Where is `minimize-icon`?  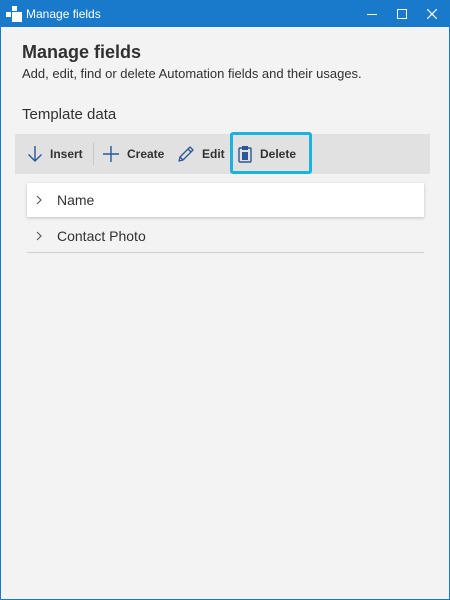
minimize-icon is located at coordinates (372, 14).